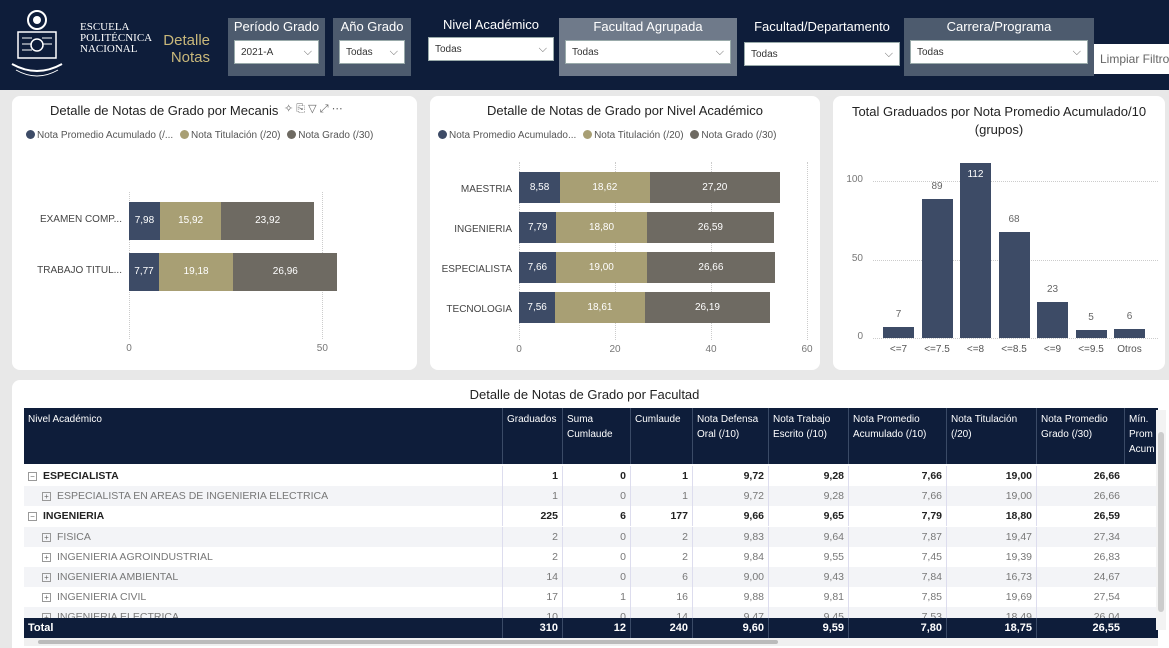  What do you see at coordinates (164, 110) in the screenshot?
I see `chart-title: Detalle de Notas de Grado por Mecanis` at bounding box center [164, 110].